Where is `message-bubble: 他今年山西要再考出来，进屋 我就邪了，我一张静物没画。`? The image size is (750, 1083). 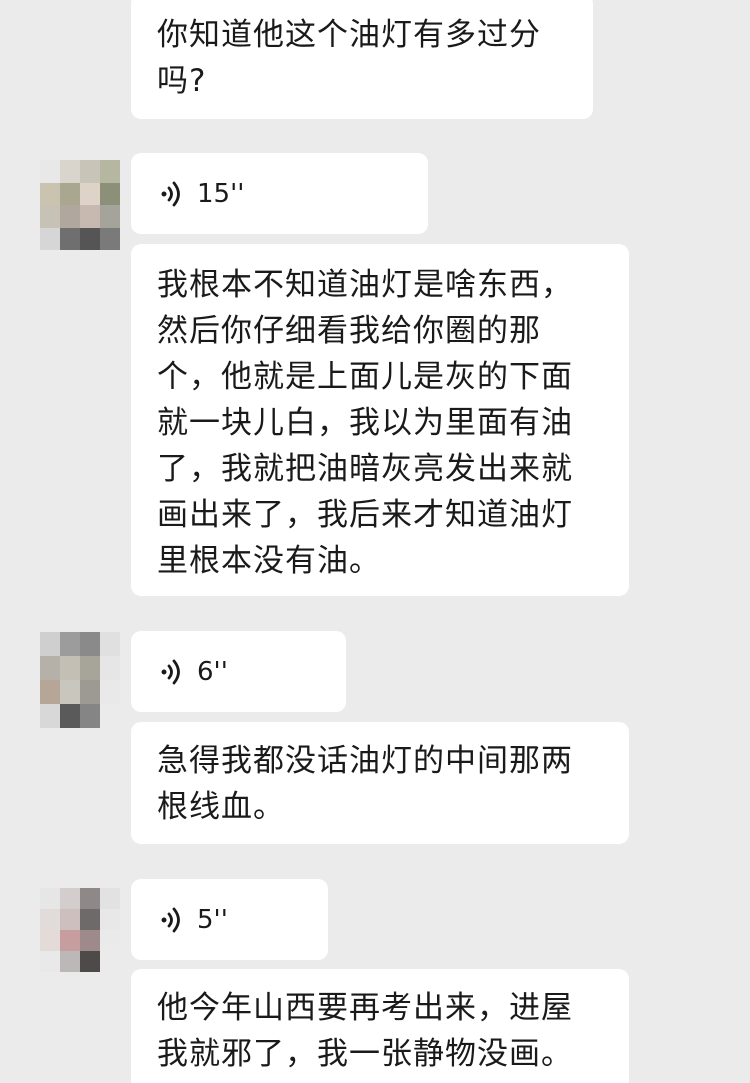
message-bubble: 他今年山西要再考出来，进屋 我就邪了，我一张静物没画。 is located at coordinates (380, 1026).